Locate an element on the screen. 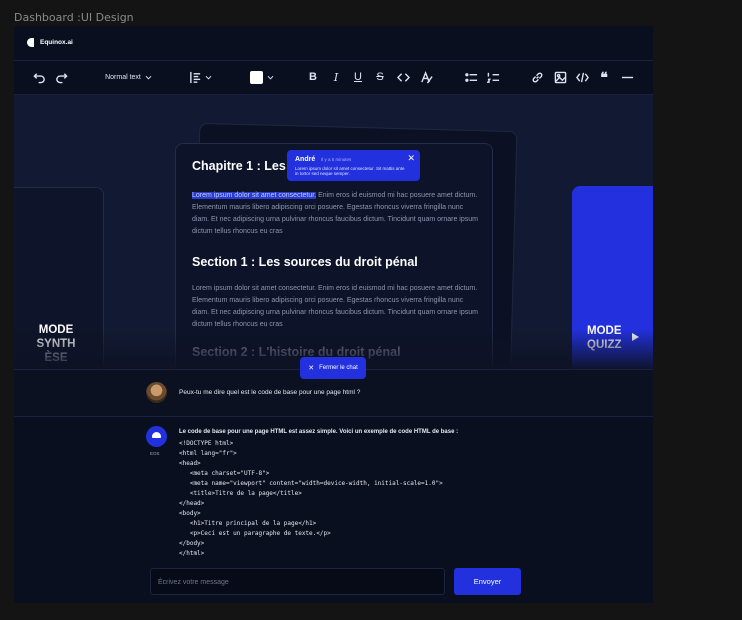  frame-title: Dashboard :UI Design is located at coordinates (74, 17).